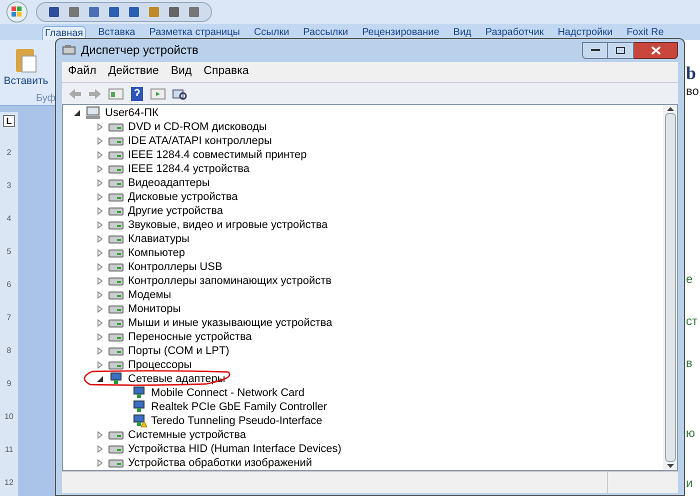 The height and width of the screenshot is (496, 700). I want to click on tree-item: Мониторы, so click(154, 309).